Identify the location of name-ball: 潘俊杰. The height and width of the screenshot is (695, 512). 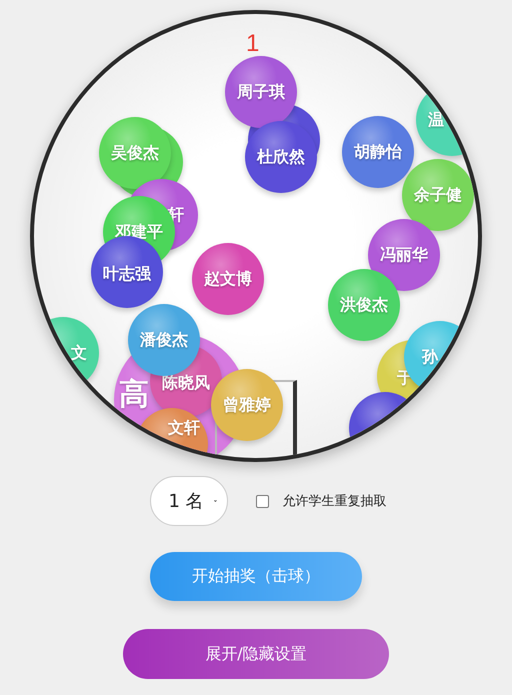
(164, 340).